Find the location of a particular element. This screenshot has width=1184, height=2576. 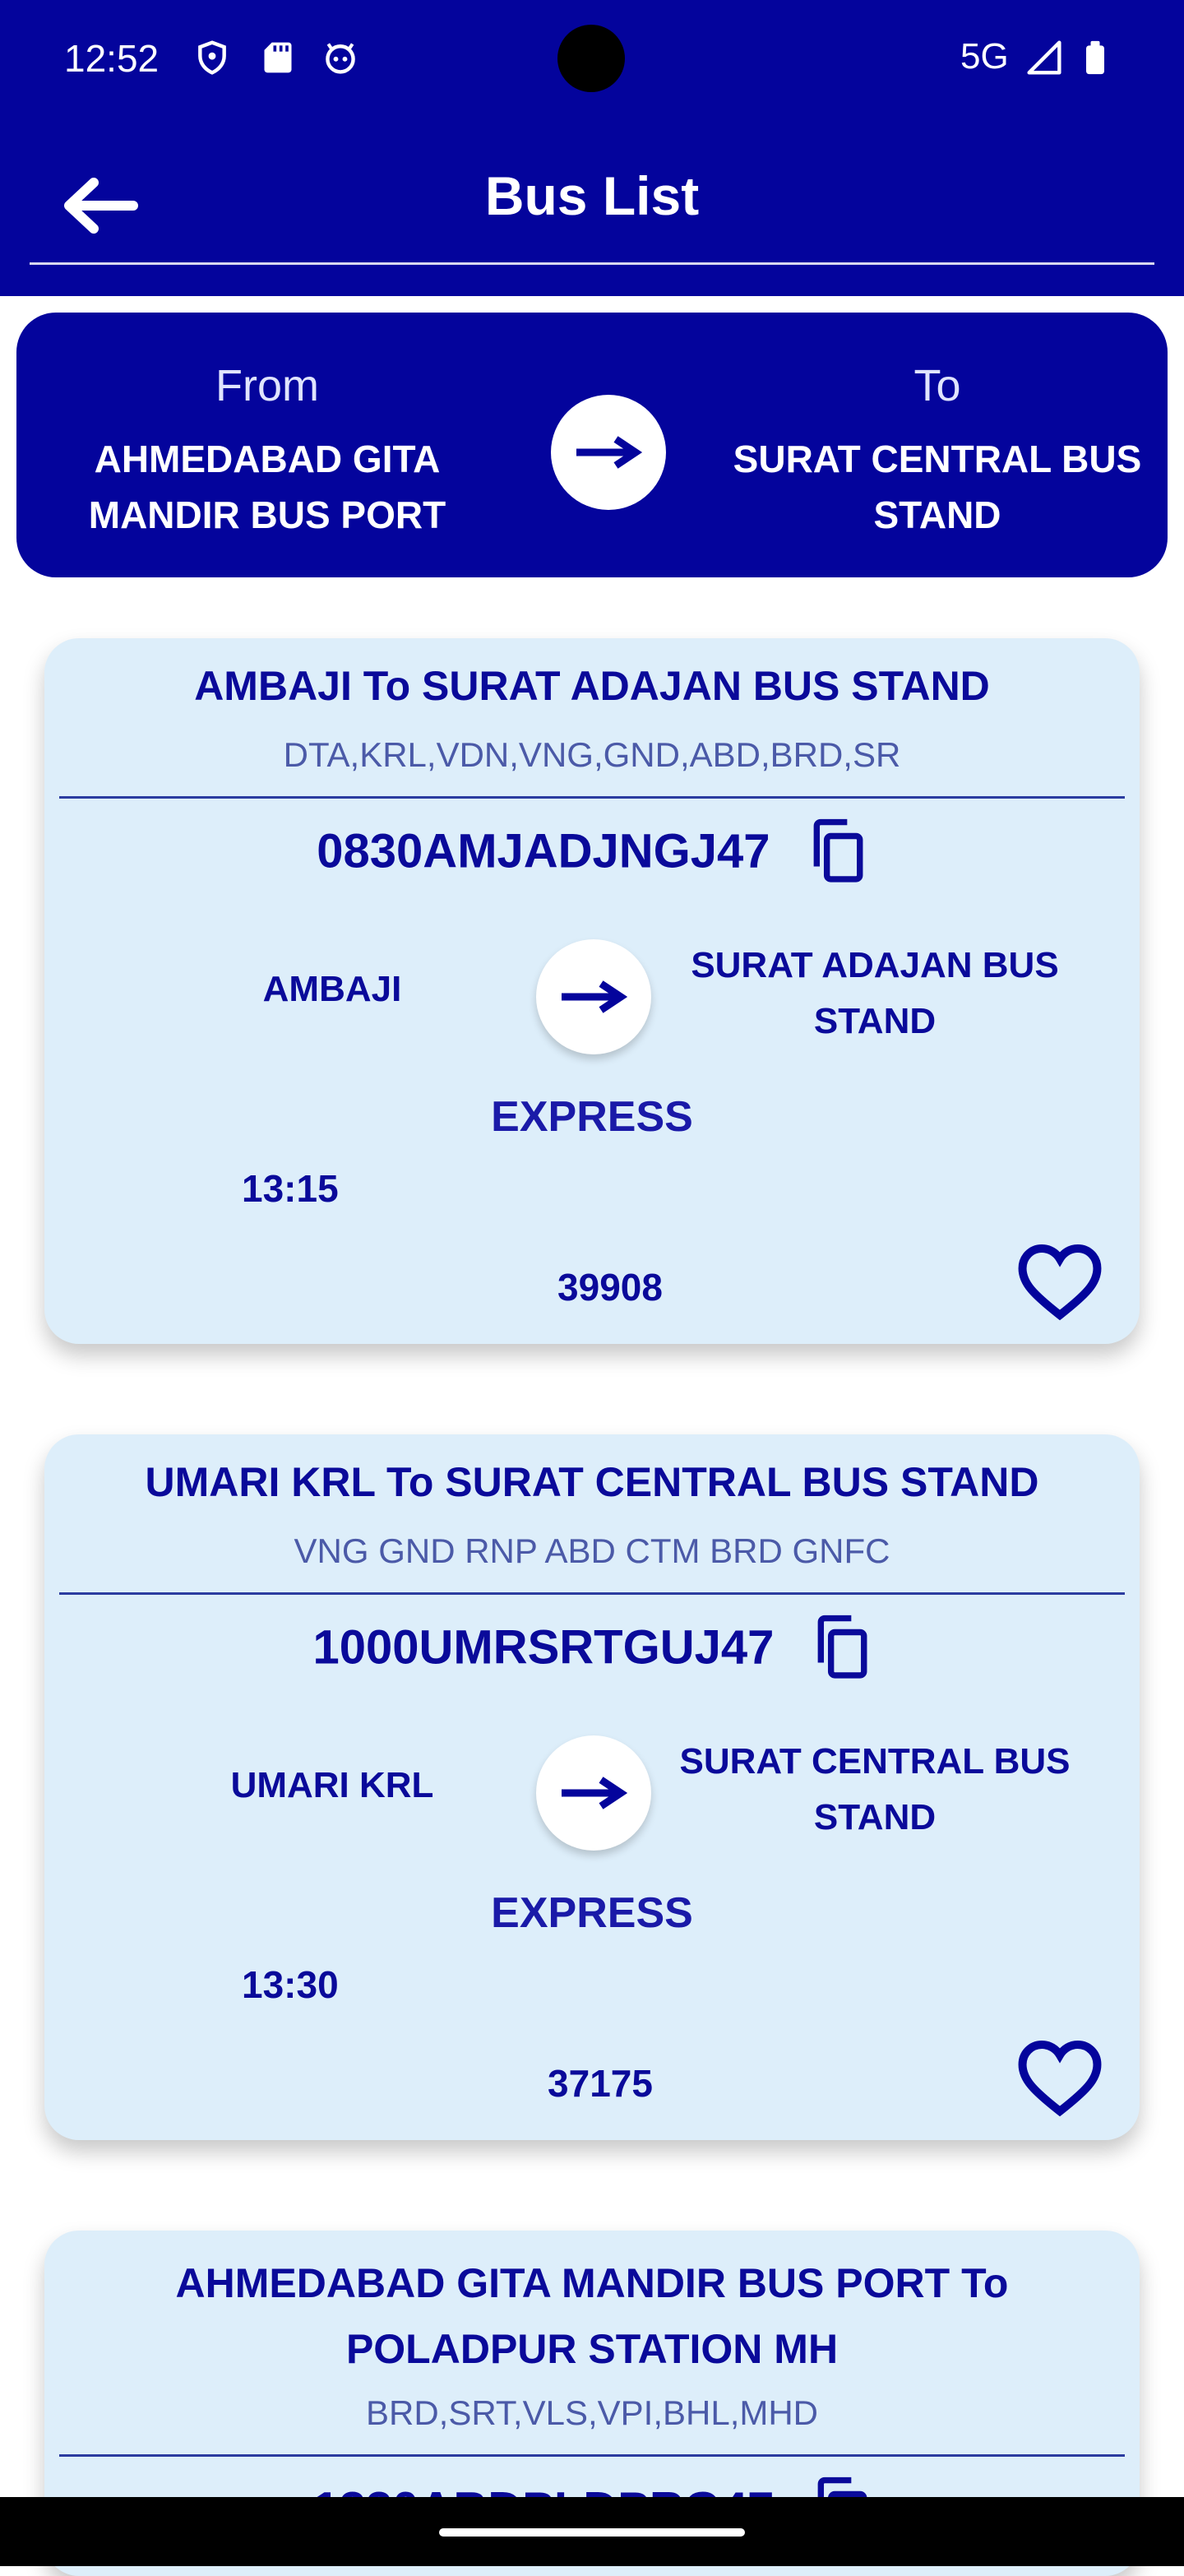

bus-source: AMBAJI is located at coordinates (332, 989).